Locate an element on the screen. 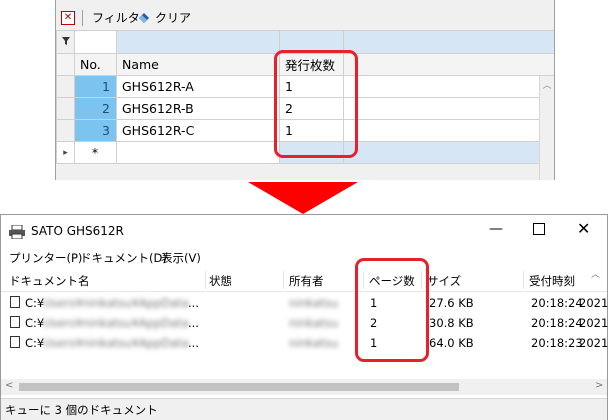 This screenshot has width=608, height=420. filter-row-indicator is located at coordinates (65, 42).